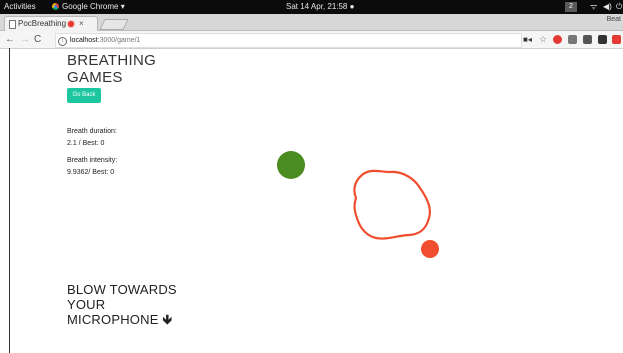 The image size is (623, 353). I want to click on tab-title: PocBreathing, so click(42, 23).